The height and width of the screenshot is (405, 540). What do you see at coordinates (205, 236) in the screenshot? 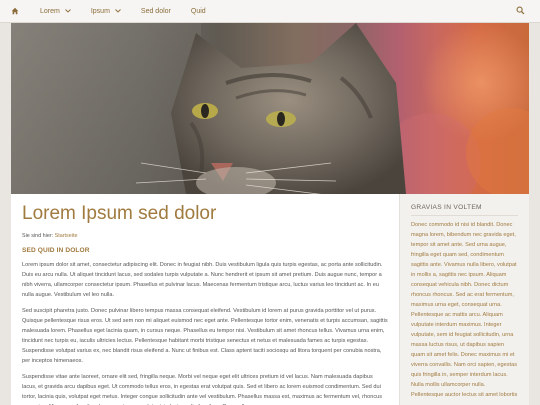
I see `breadcrumb: Sie sind hier: Startseite` at bounding box center [205, 236].